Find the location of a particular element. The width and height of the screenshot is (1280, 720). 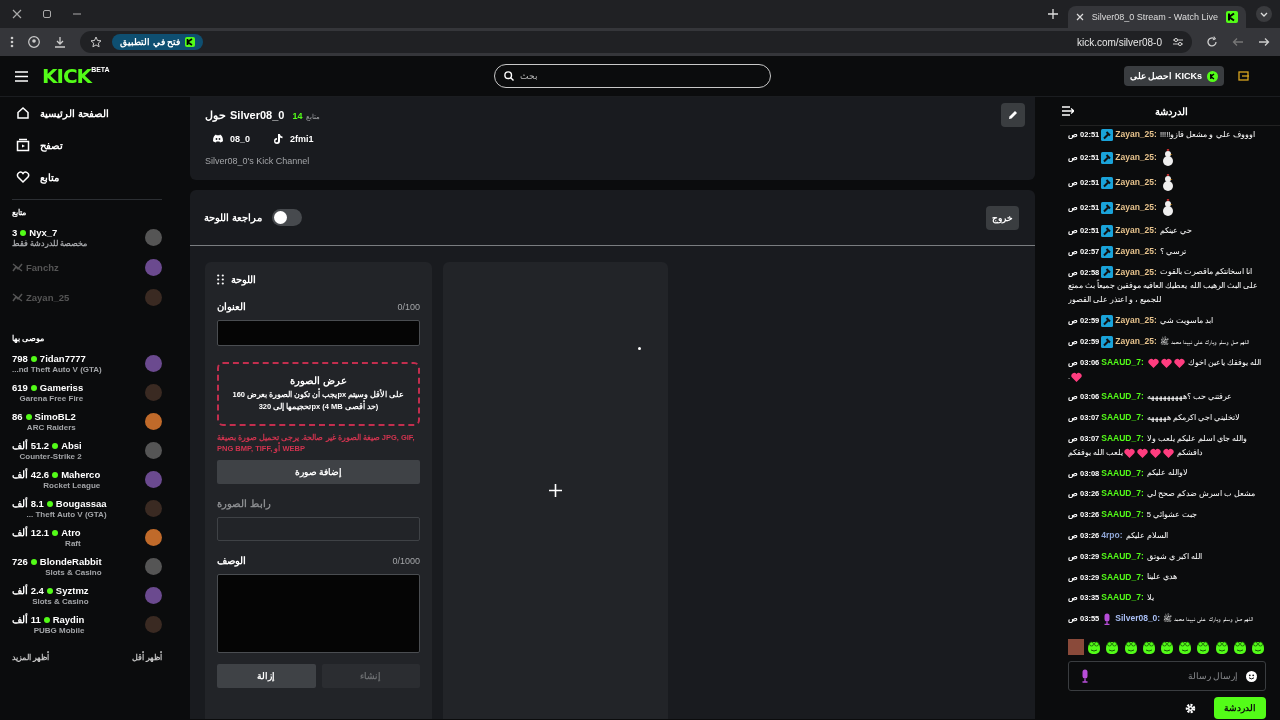

channel-item: 86 SimoBL2 ARC Raiders is located at coordinates (87, 421).